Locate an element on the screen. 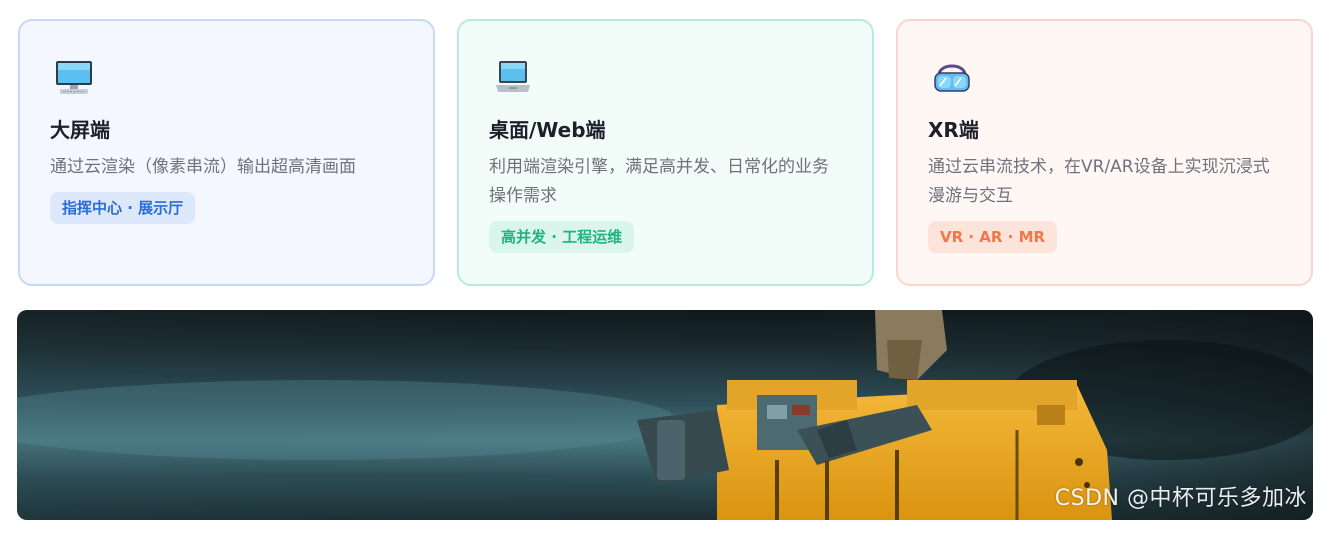 Image resolution: width=1339 pixels, height=536 pixels. card-title: XR端 is located at coordinates (953, 130).